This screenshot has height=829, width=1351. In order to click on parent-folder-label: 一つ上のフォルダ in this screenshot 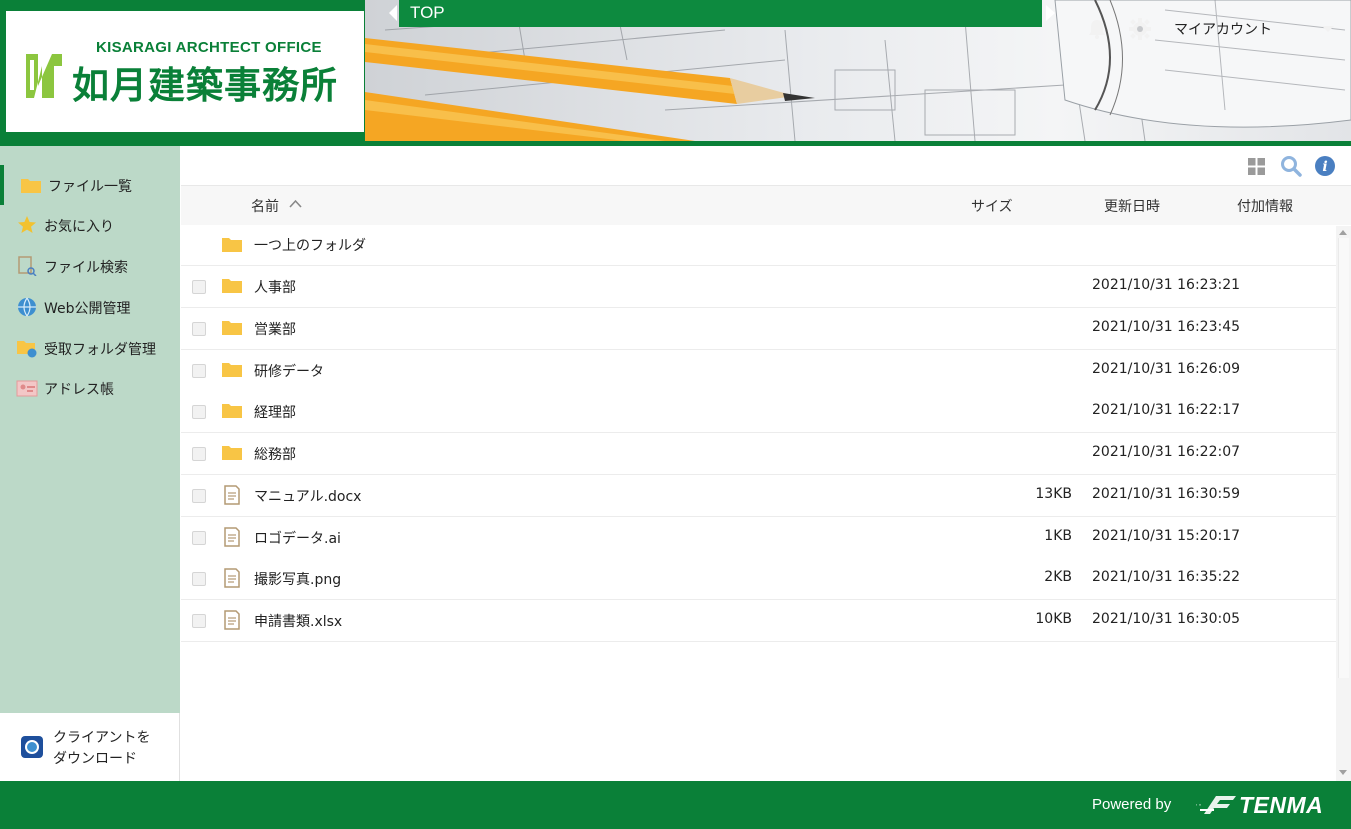, I will do `click(310, 246)`.